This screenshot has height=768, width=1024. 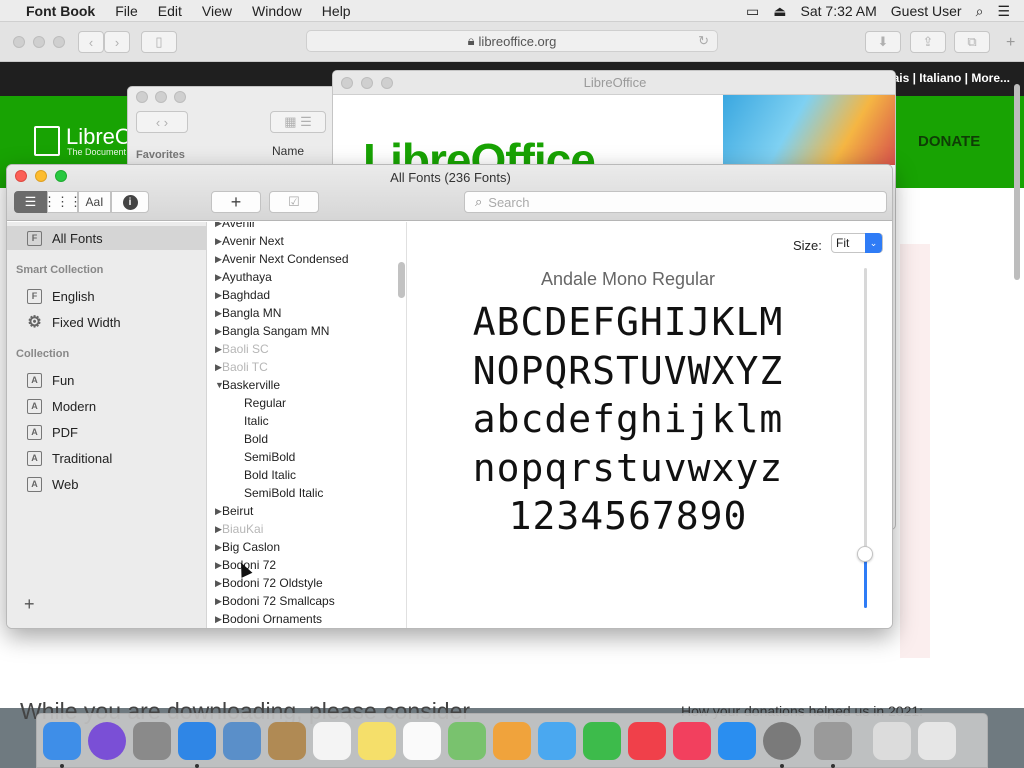 What do you see at coordinates (107, 296) in the screenshot?
I see `sidebar-item-english: F English` at bounding box center [107, 296].